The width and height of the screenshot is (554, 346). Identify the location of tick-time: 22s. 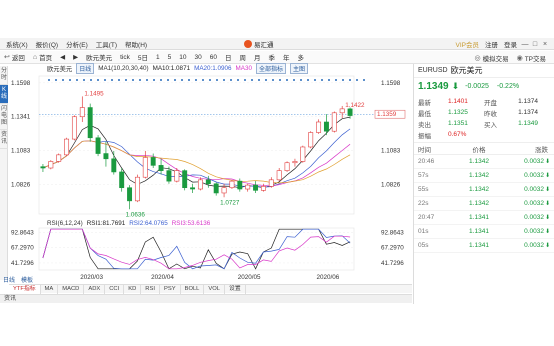
(423, 203).